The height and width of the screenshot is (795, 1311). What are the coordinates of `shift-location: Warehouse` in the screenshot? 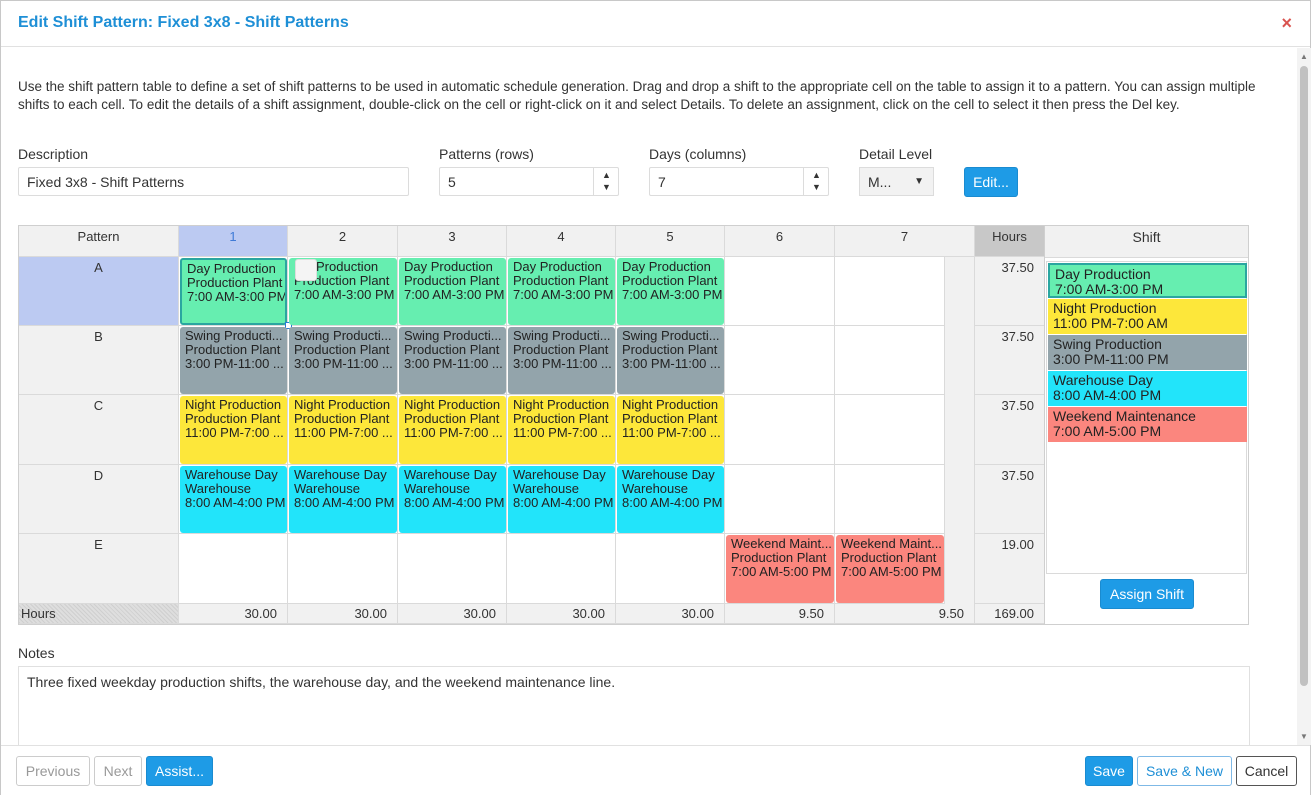 It's located at (218, 488).